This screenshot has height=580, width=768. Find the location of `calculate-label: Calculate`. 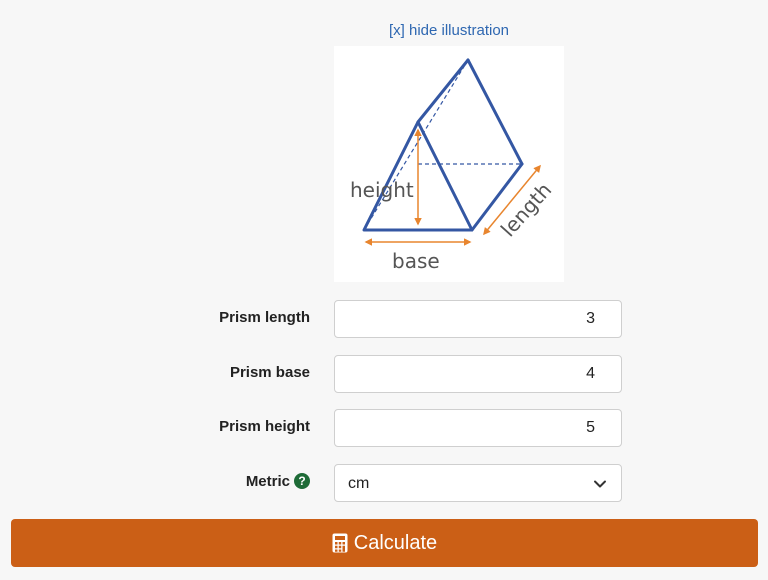

calculate-label: Calculate is located at coordinates (395, 542).